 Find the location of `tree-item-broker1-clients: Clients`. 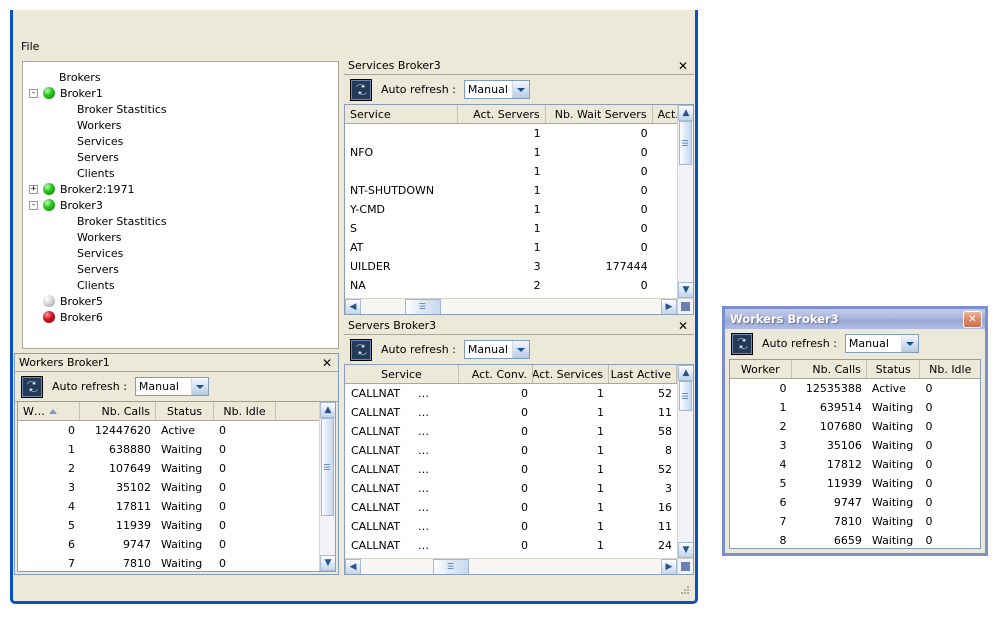

tree-item-broker1-clients: Clients is located at coordinates (183, 173).